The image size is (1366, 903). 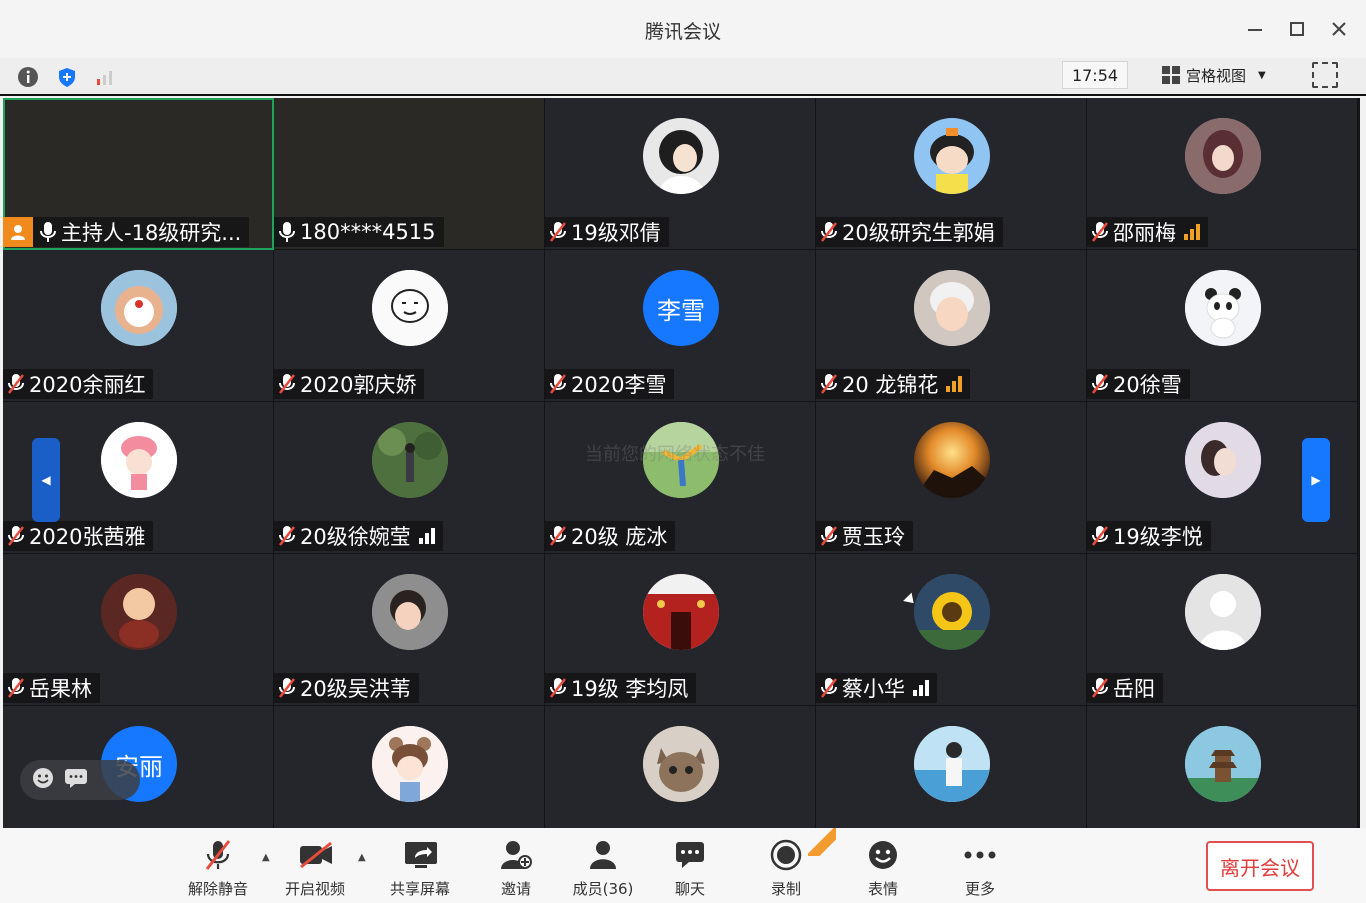 What do you see at coordinates (287, 232) in the screenshot?
I see `mic-on-icon` at bounding box center [287, 232].